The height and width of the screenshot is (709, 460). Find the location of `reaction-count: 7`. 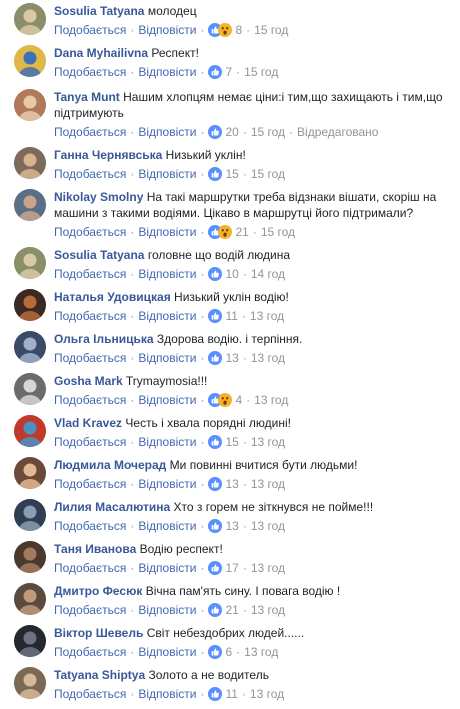

reaction-count: 7 is located at coordinates (228, 72).